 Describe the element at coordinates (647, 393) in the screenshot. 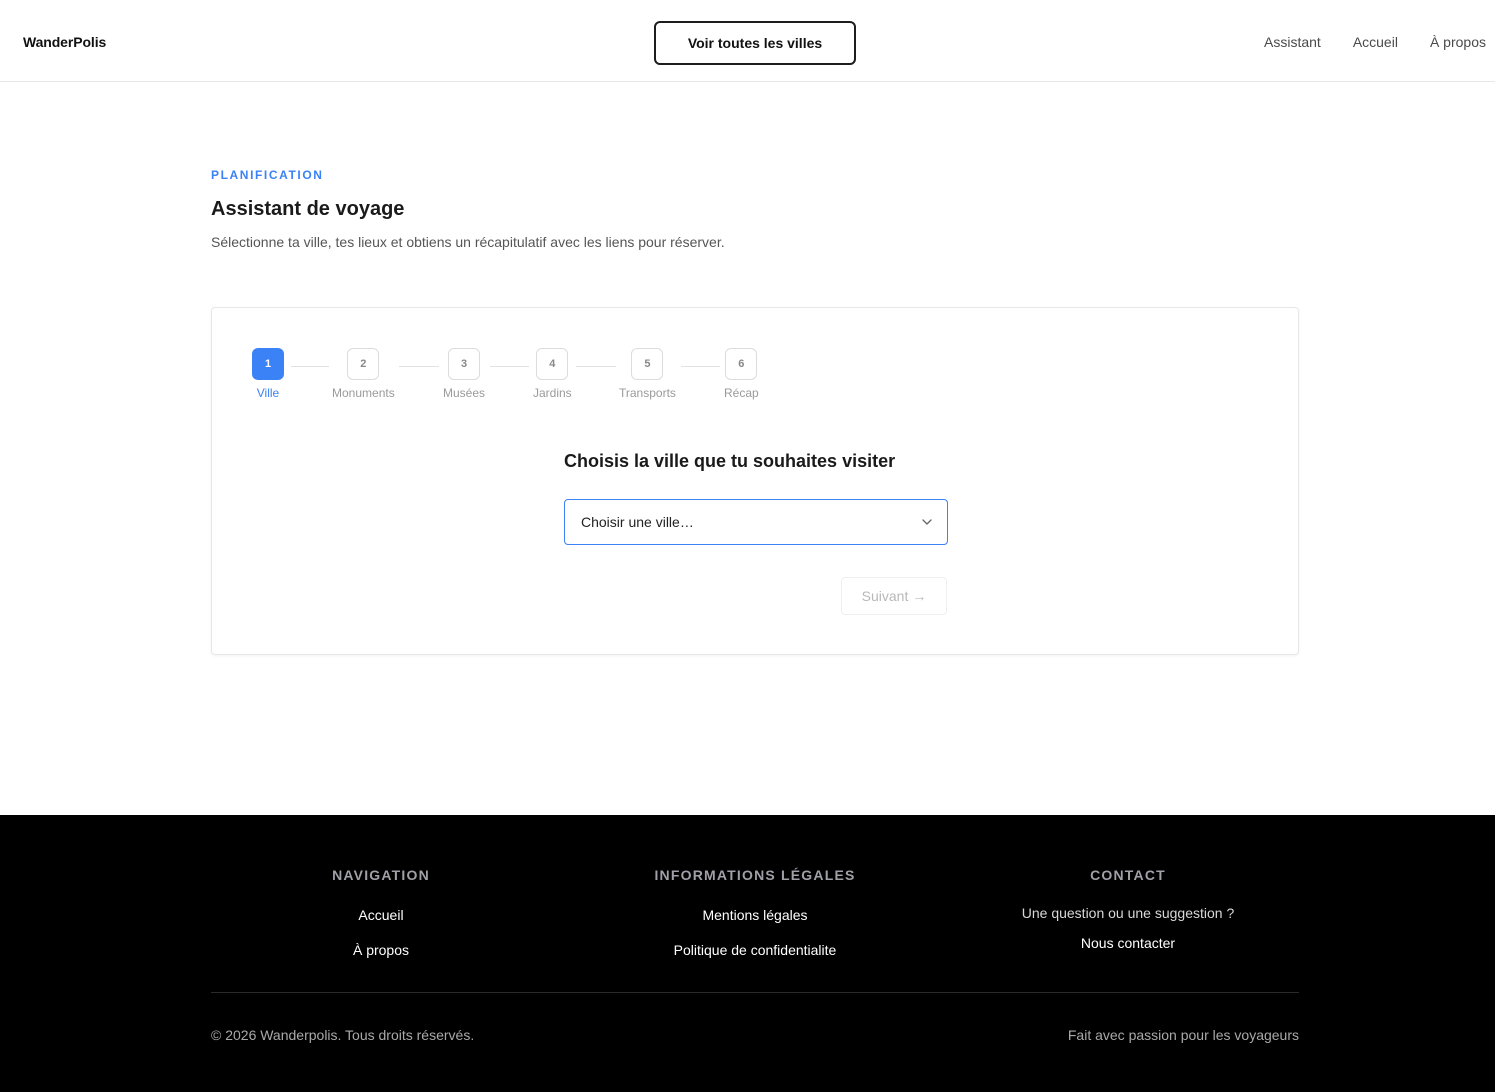

I see `step-label: Transports` at that location.